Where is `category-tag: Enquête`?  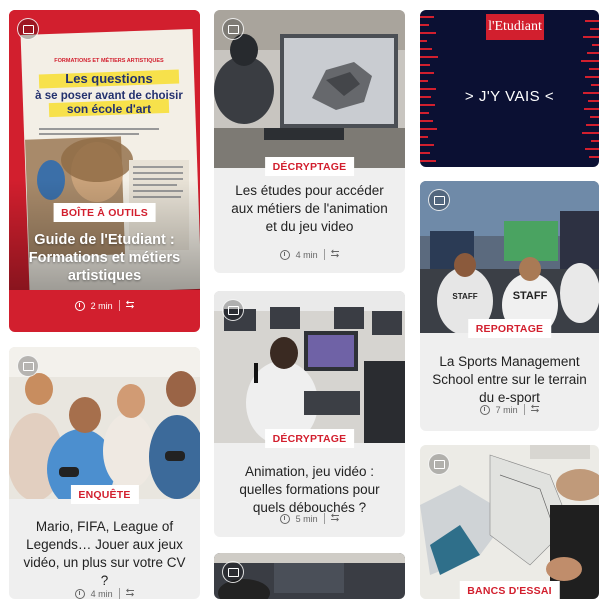 category-tag: Enquête is located at coordinates (104, 494).